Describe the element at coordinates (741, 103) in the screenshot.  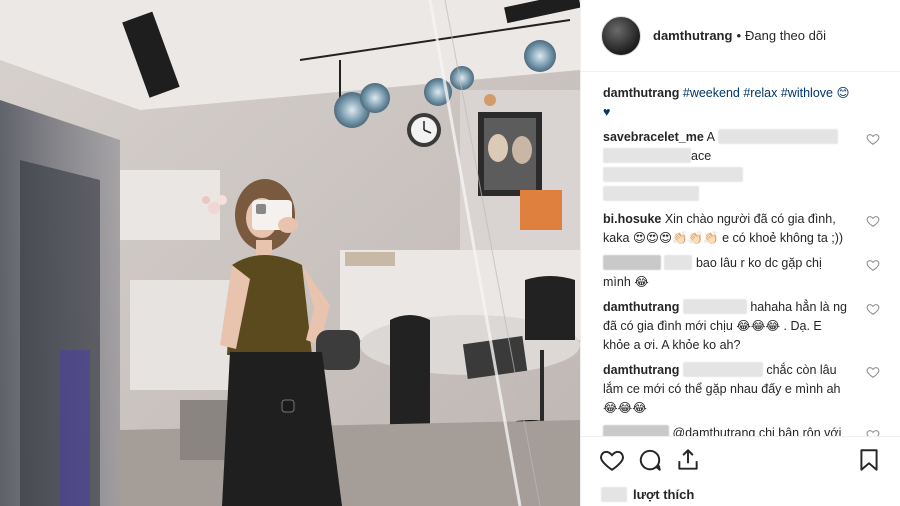
I see `caption: damthutrang #weekend #relax #withlove 😊♥` at that location.